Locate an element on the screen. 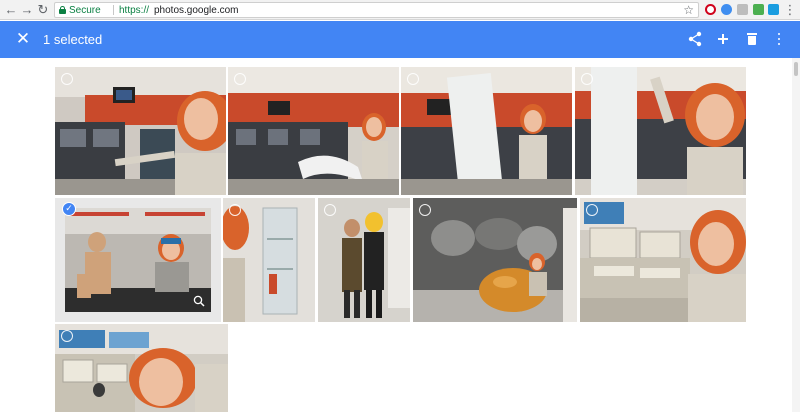 This screenshot has width=800, height=412. url-scheme: https:// is located at coordinates (134, 10).